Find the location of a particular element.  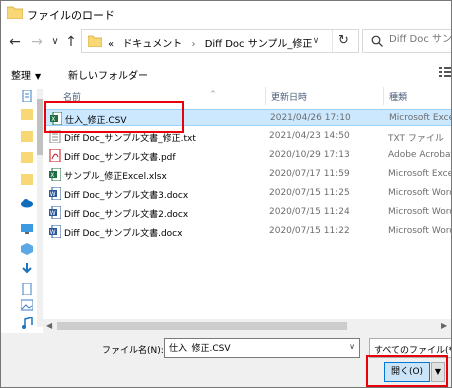

forward-arrow-icon: → is located at coordinates (37, 42).